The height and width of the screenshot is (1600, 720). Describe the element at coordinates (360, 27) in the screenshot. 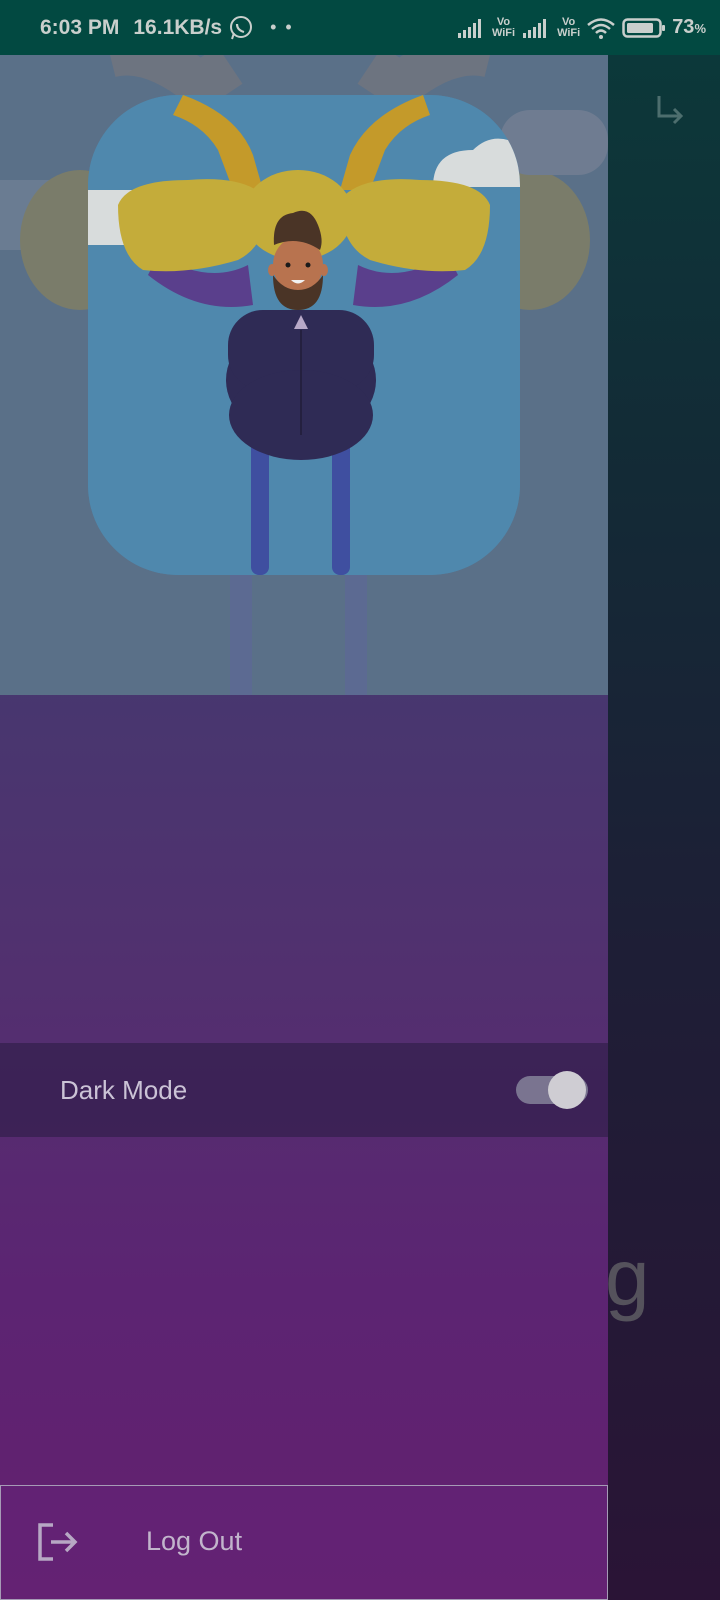

I see `status-bar: 6:03 PM 16.1KB/s • • Vo WiFi Vo WiFi 73%` at that location.